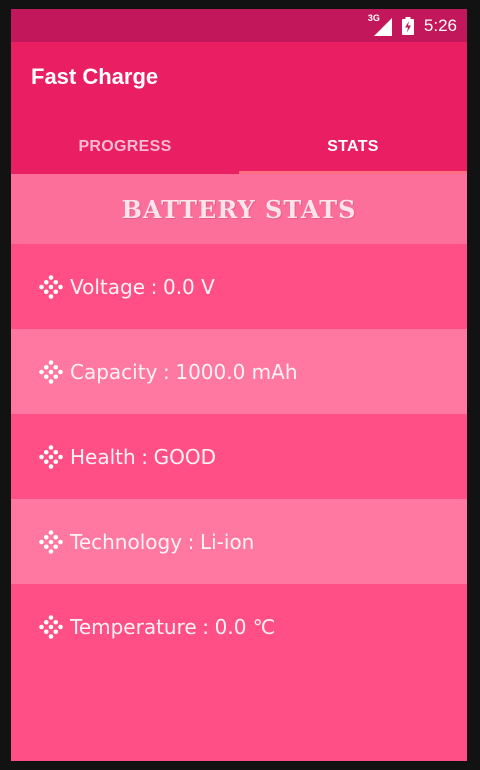 The height and width of the screenshot is (770, 480). What do you see at coordinates (245, 626) in the screenshot?
I see `stat-value: 0.0 ℃` at bounding box center [245, 626].